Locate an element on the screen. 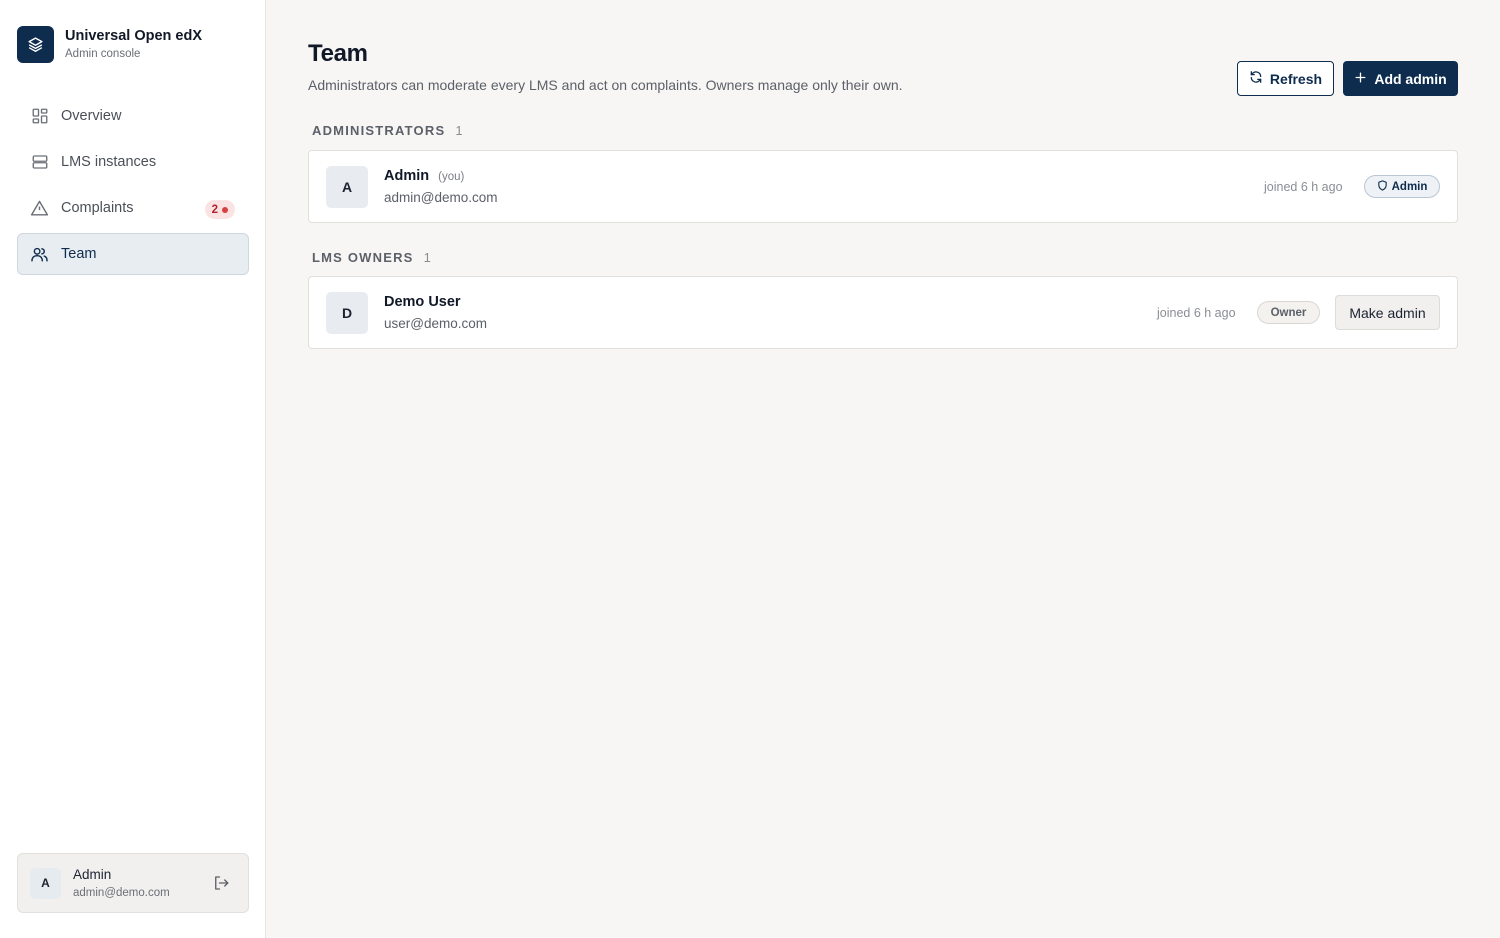 The width and height of the screenshot is (1500, 938). administrators-heading: ADMINISTRATORS 1 is located at coordinates (387, 130).